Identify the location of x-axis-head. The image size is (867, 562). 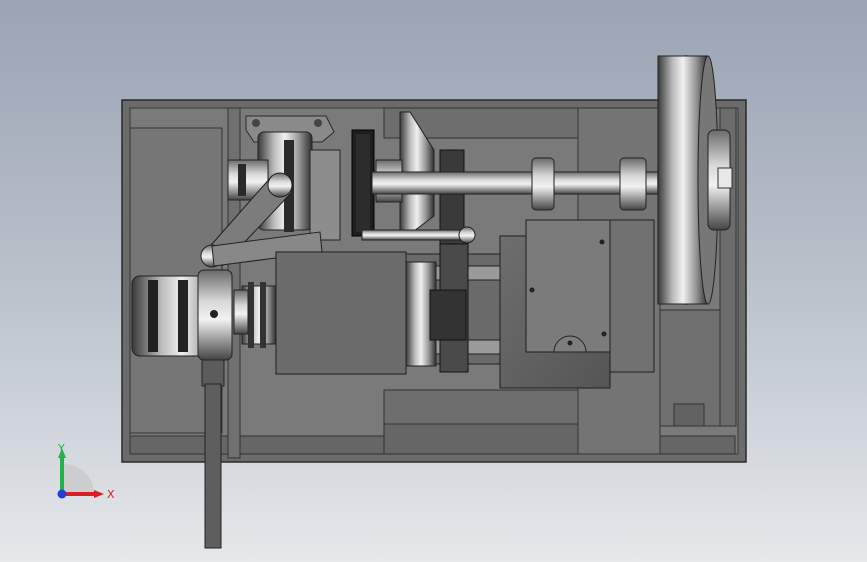
(99, 494).